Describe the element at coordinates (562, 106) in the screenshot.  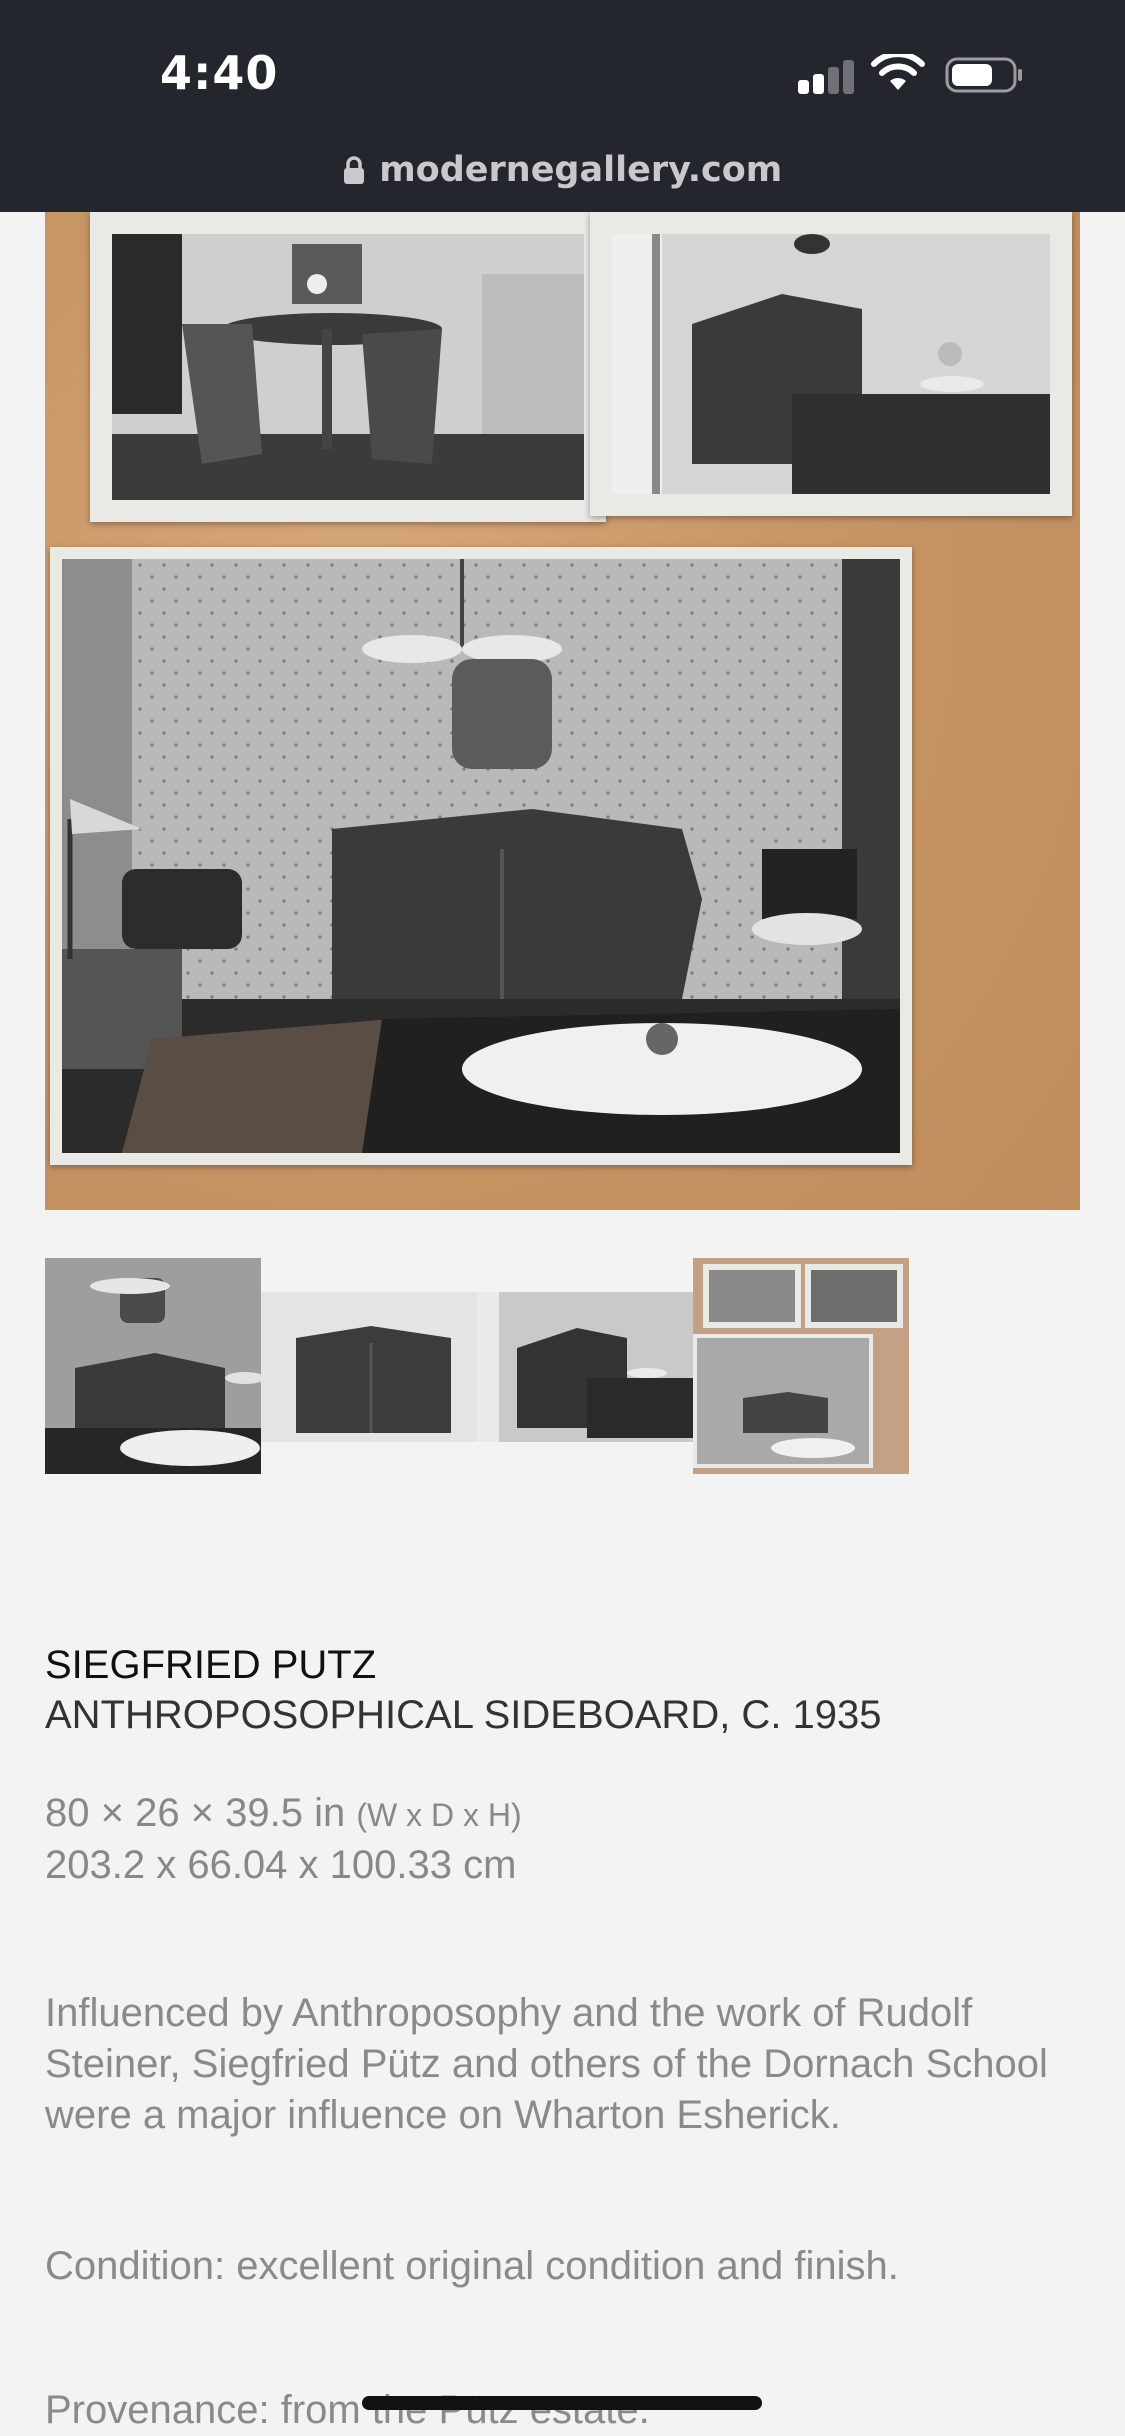
I see `browser-top-bar: 4:40 modernegallery.com` at that location.